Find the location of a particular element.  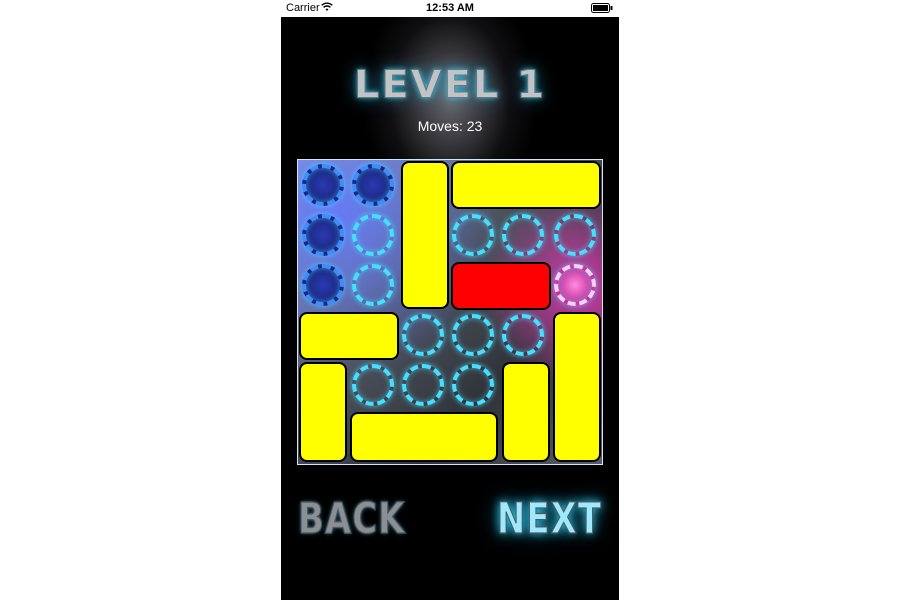

back-button: BACK is located at coordinates (352, 518).